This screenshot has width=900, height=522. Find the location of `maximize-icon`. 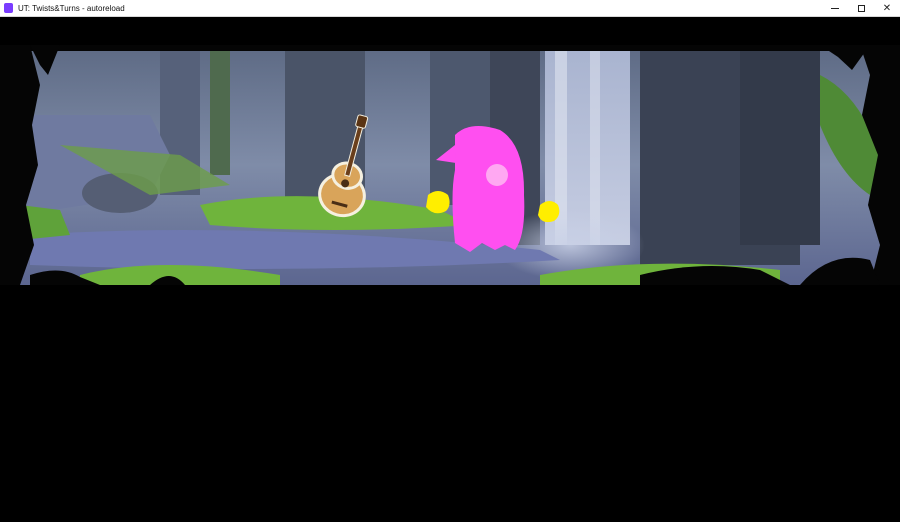

maximize-icon is located at coordinates (861, 8).